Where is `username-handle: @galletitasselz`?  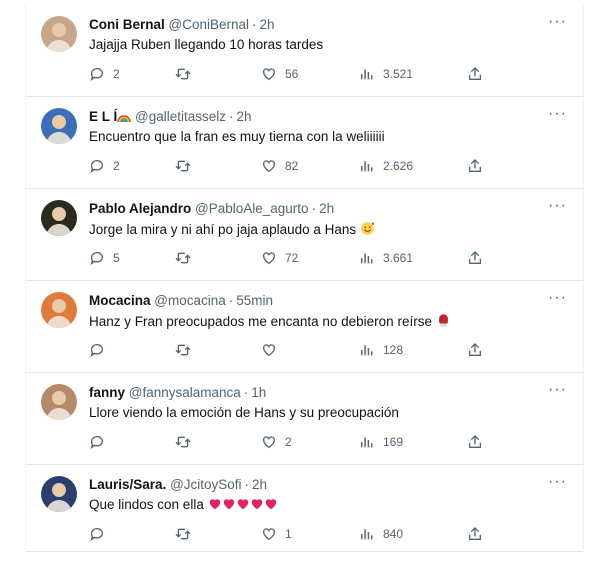
username-handle: @galletitasselz is located at coordinates (180, 116).